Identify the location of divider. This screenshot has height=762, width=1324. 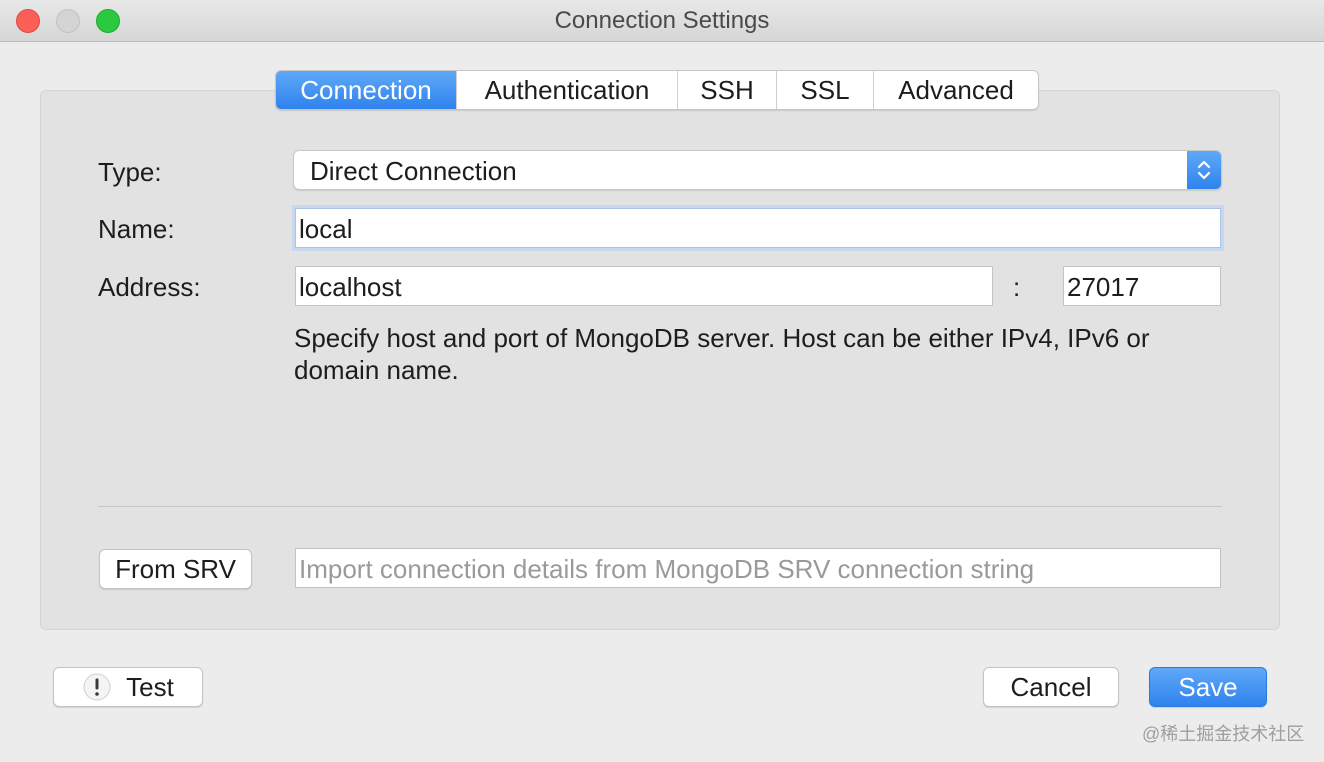
(660, 506).